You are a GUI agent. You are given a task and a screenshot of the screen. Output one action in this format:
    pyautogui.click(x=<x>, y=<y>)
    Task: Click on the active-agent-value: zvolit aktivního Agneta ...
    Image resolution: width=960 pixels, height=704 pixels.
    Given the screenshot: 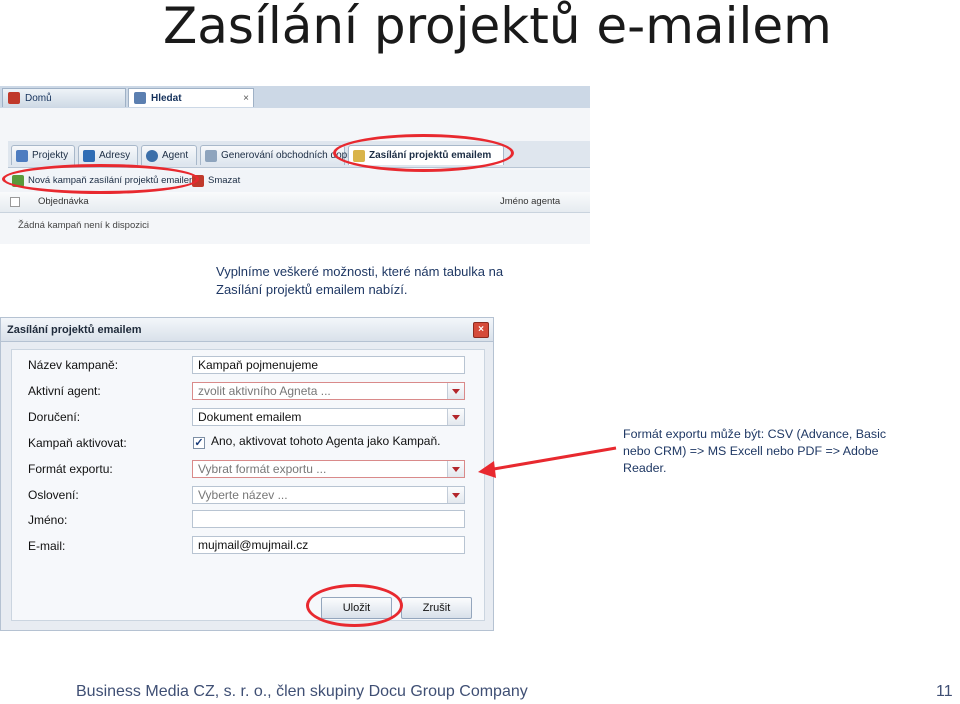 What is the action you would take?
    pyautogui.click(x=264, y=391)
    